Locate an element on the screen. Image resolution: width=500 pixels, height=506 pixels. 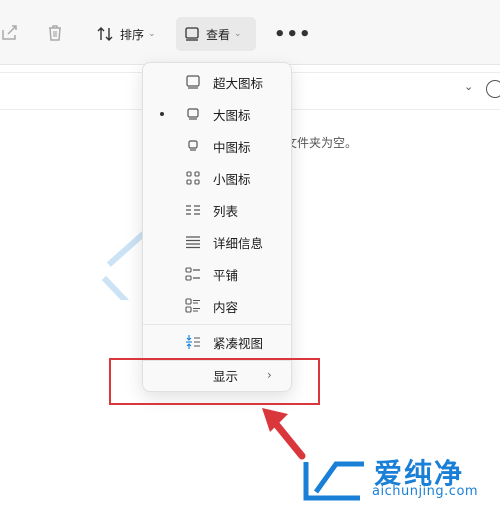
menu-item-large-icons: 大图标 is located at coordinates (217, 114).